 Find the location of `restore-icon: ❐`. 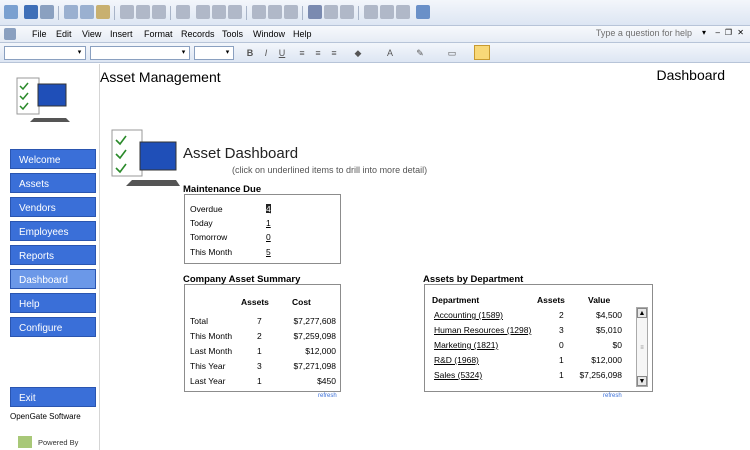

restore-icon: ❐ is located at coordinates (728, 32).